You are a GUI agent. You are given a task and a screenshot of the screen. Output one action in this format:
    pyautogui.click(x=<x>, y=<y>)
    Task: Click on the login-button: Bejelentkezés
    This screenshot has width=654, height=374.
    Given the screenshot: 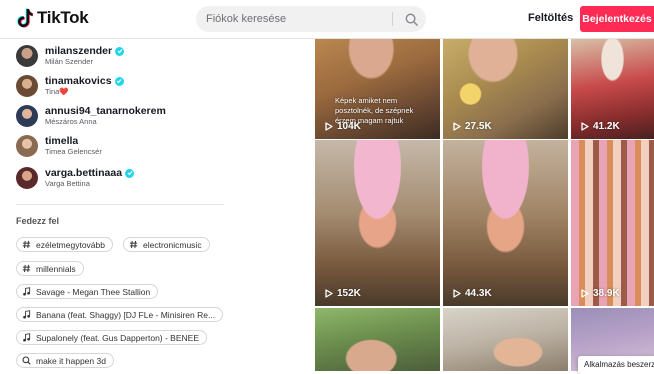 What is the action you would take?
    pyautogui.click(x=617, y=19)
    